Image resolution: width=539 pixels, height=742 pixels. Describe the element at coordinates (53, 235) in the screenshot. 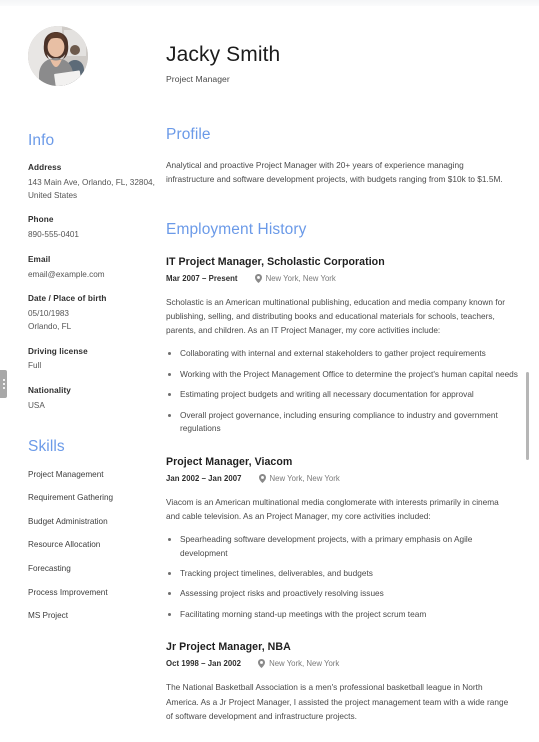

I see `info-value: 890-555-0401` at that location.